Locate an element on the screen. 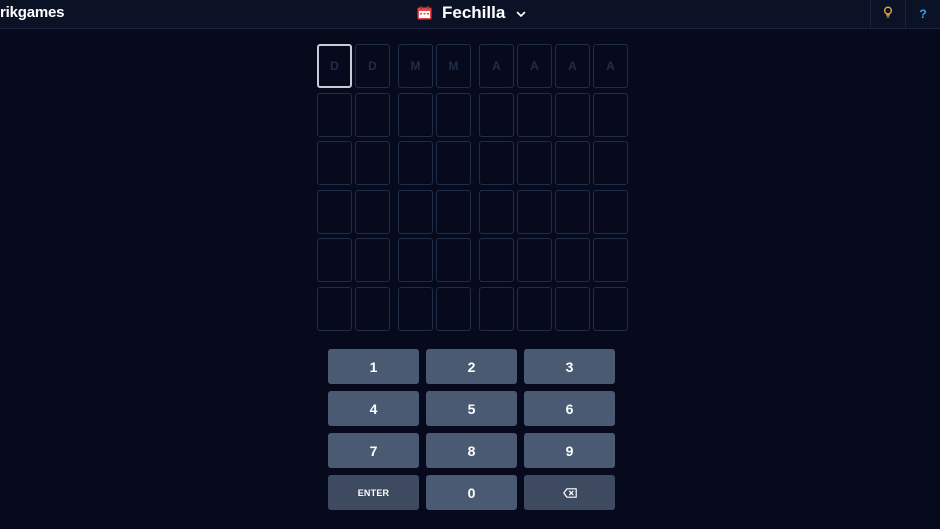 The image size is (940, 529). backspace-button is located at coordinates (569, 492).